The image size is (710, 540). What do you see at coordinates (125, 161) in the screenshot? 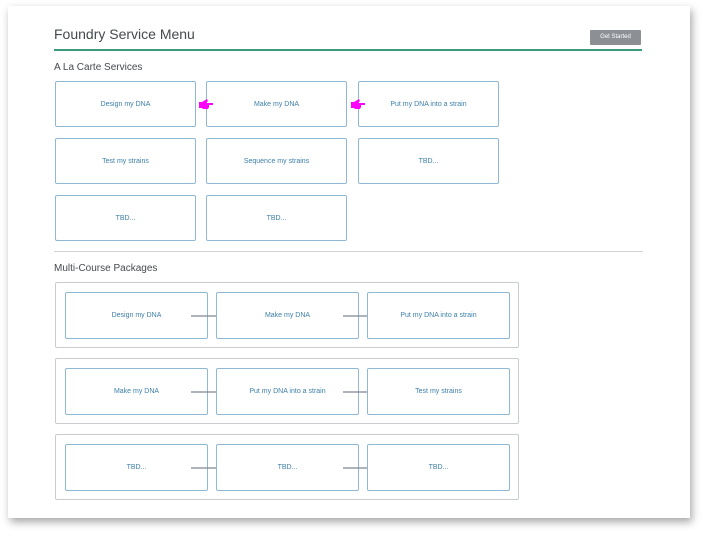
I see `tile-test-my-strains: Test my strains` at bounding box center [125, 161].